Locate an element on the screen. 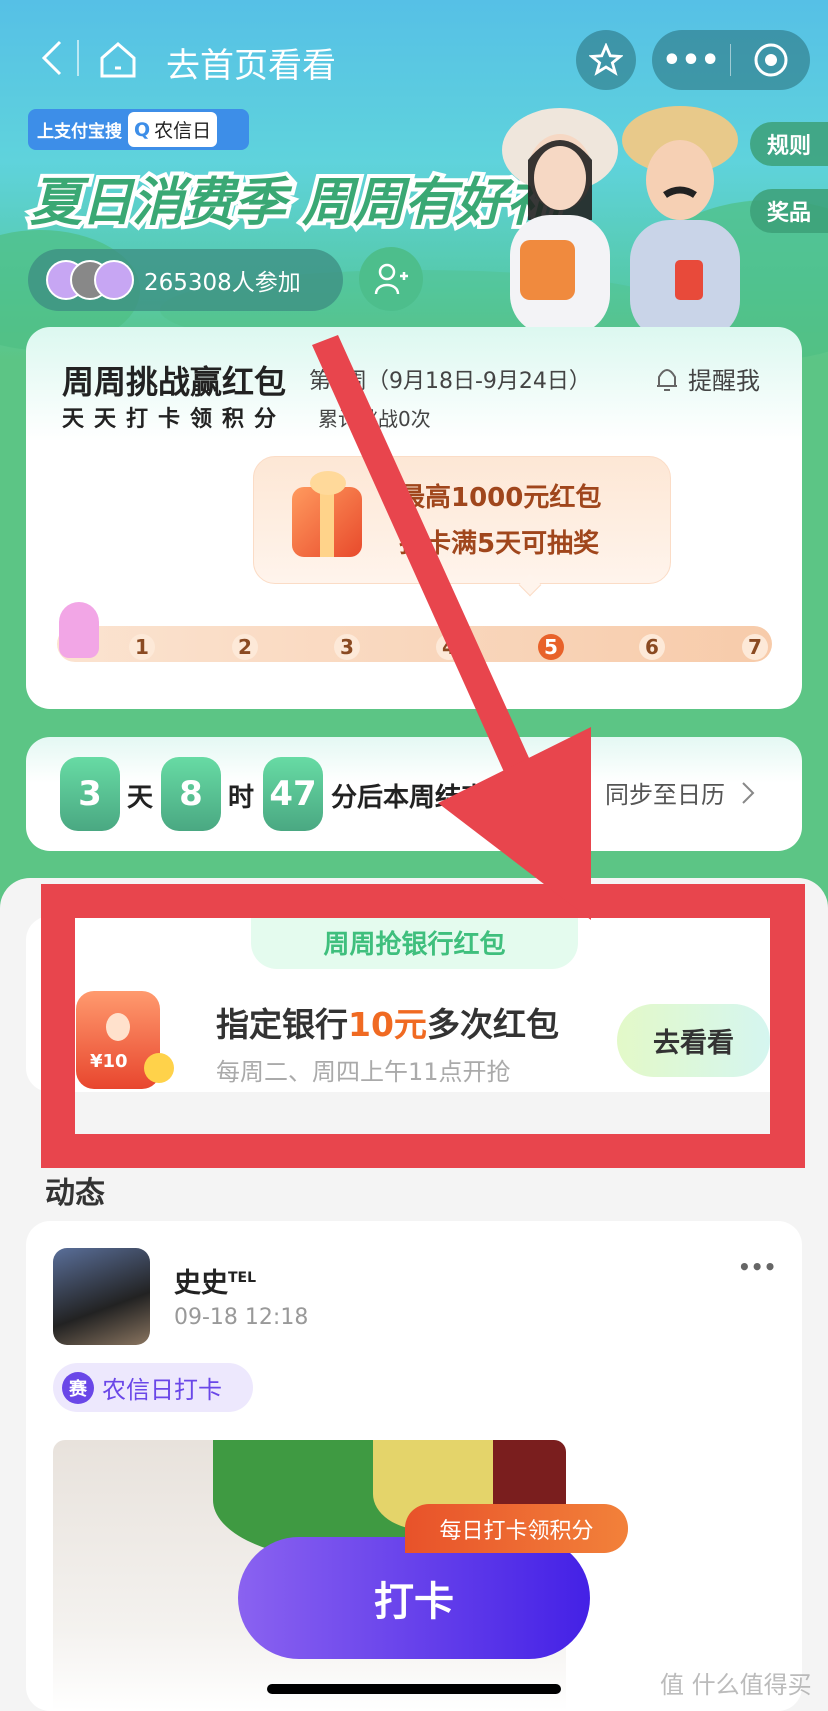 The height and width of the screenshot is (1711, 828). watermark: 值 什么值得买 is located at coordinates (736, 1685).